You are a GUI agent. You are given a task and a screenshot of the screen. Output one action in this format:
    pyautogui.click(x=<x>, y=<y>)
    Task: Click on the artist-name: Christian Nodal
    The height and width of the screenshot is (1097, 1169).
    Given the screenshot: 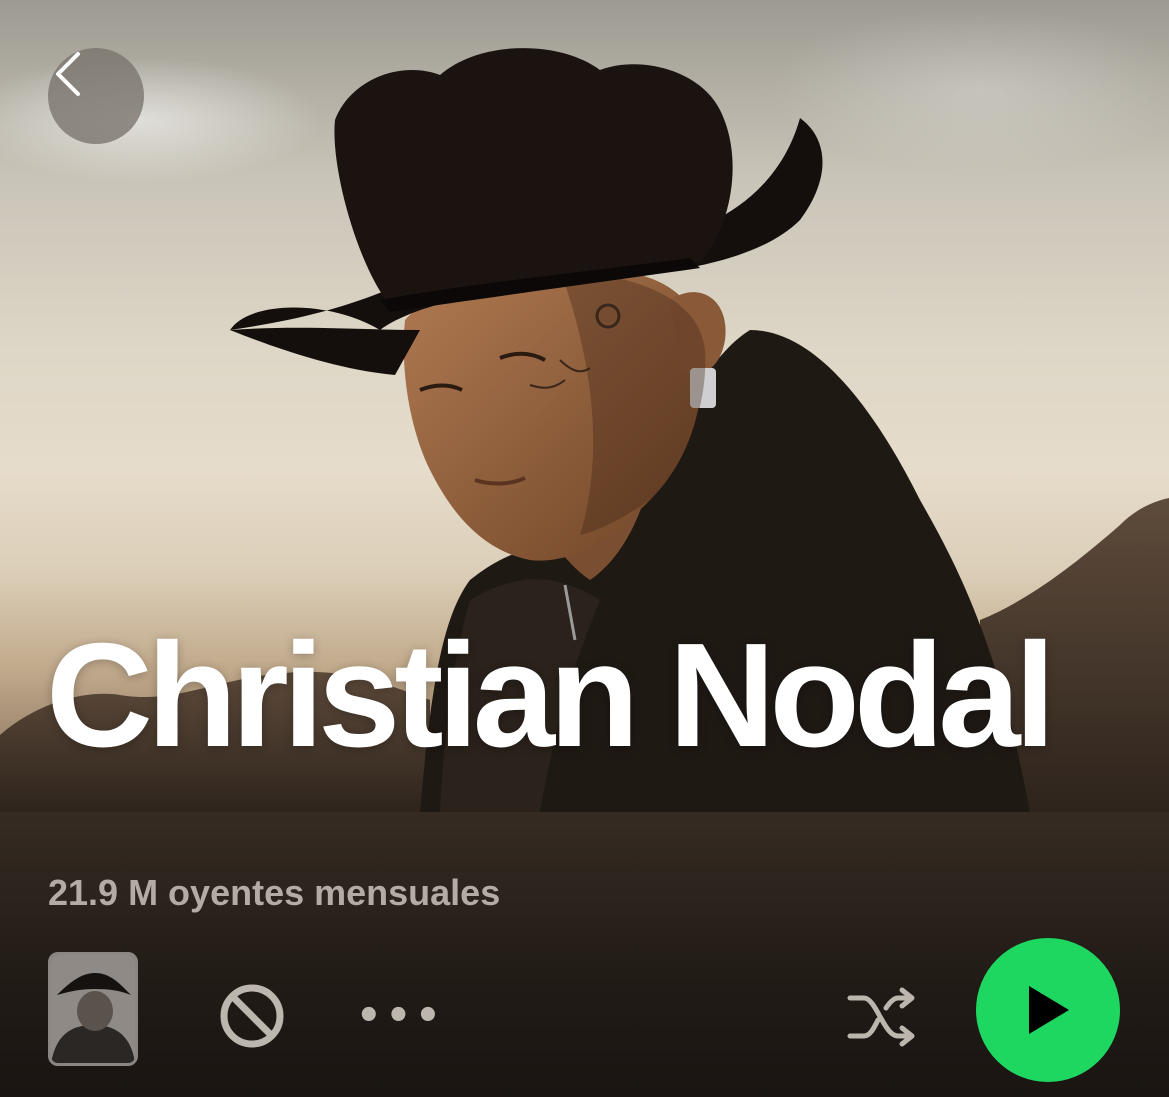 What is the action you would take?
    pyautogui.click(x=551, y=695)
    